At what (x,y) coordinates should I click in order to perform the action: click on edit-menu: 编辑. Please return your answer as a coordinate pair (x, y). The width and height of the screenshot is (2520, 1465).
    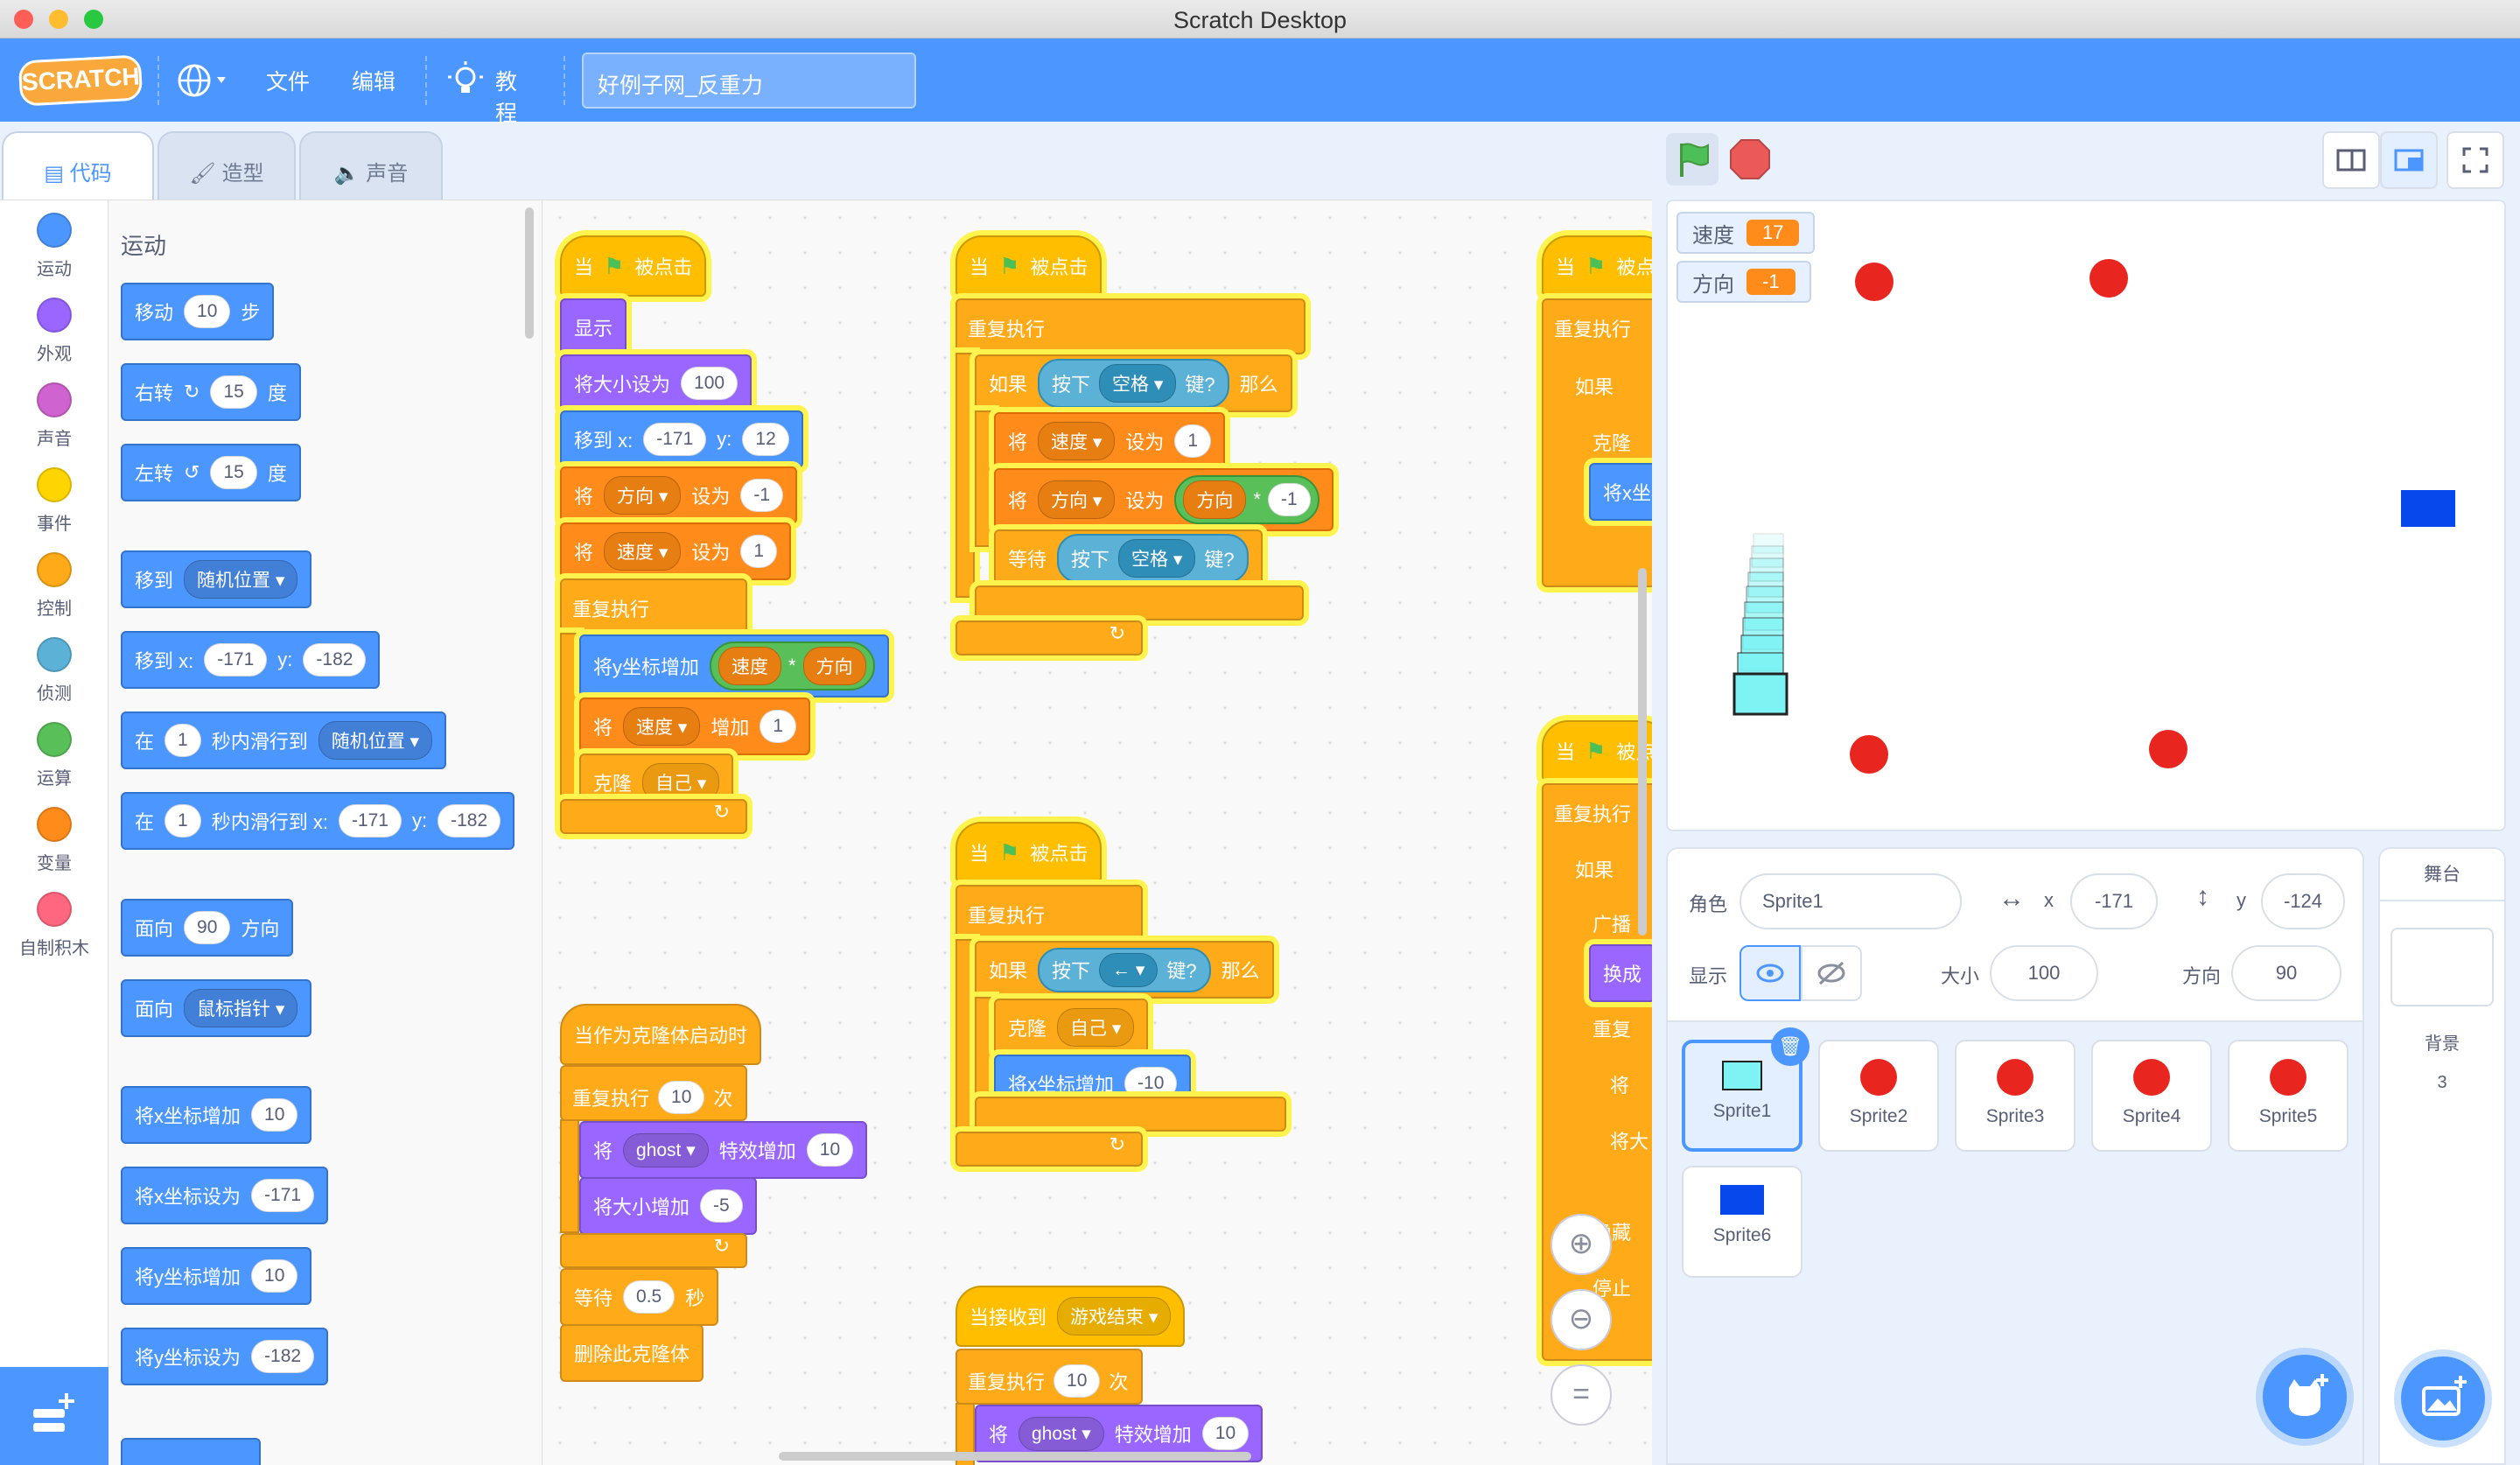
    Looking at the image, I should click on (374, 80).